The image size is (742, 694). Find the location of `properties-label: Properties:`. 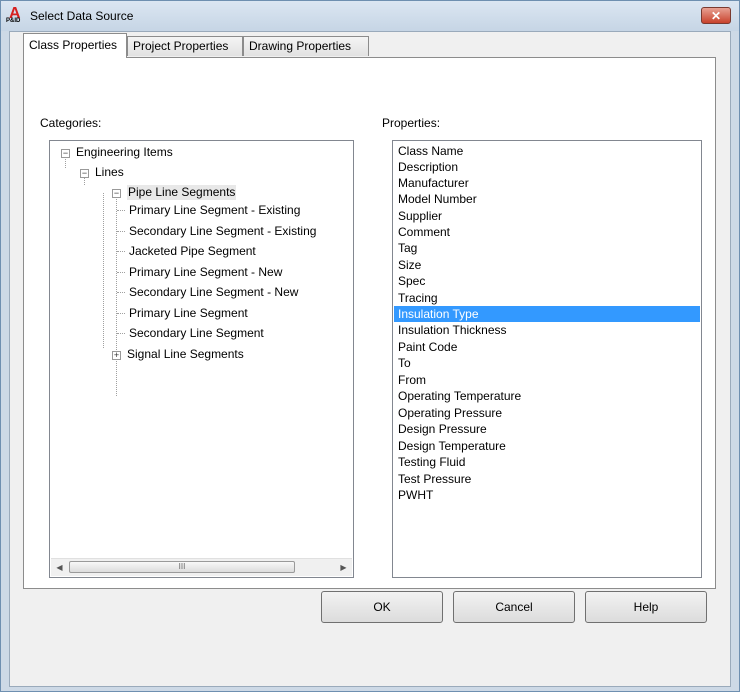

properties-label: Properties: is located at coordinates (411, 123).